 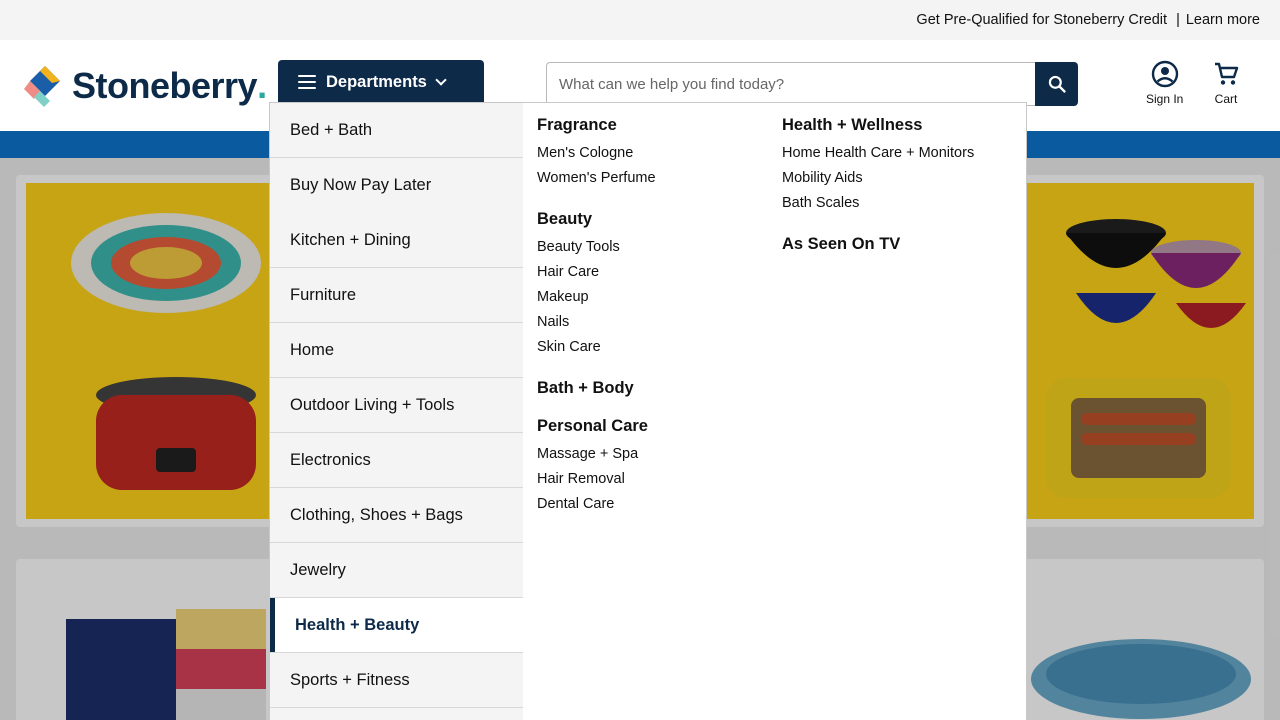 I want to click on dept-item-kitchen-dining: Kitchen + Dining, so click(x=396, y=240).